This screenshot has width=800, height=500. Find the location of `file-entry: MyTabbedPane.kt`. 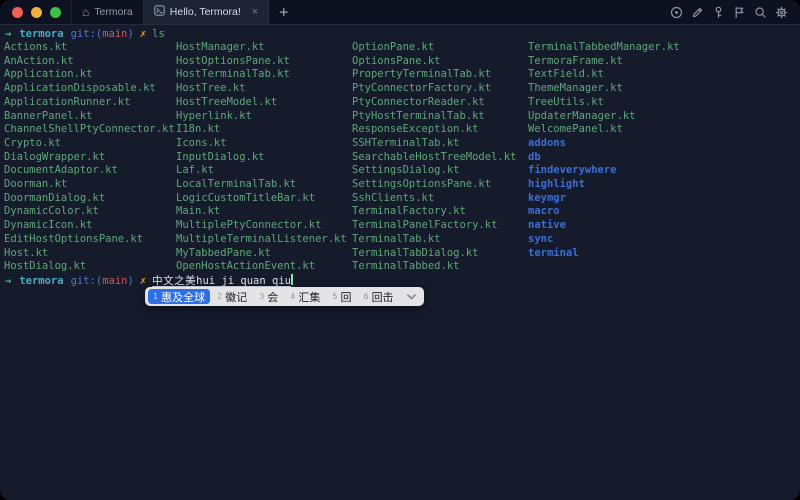

file-entry: MyTabbedPane.kt is located at coordinates (223, 252).